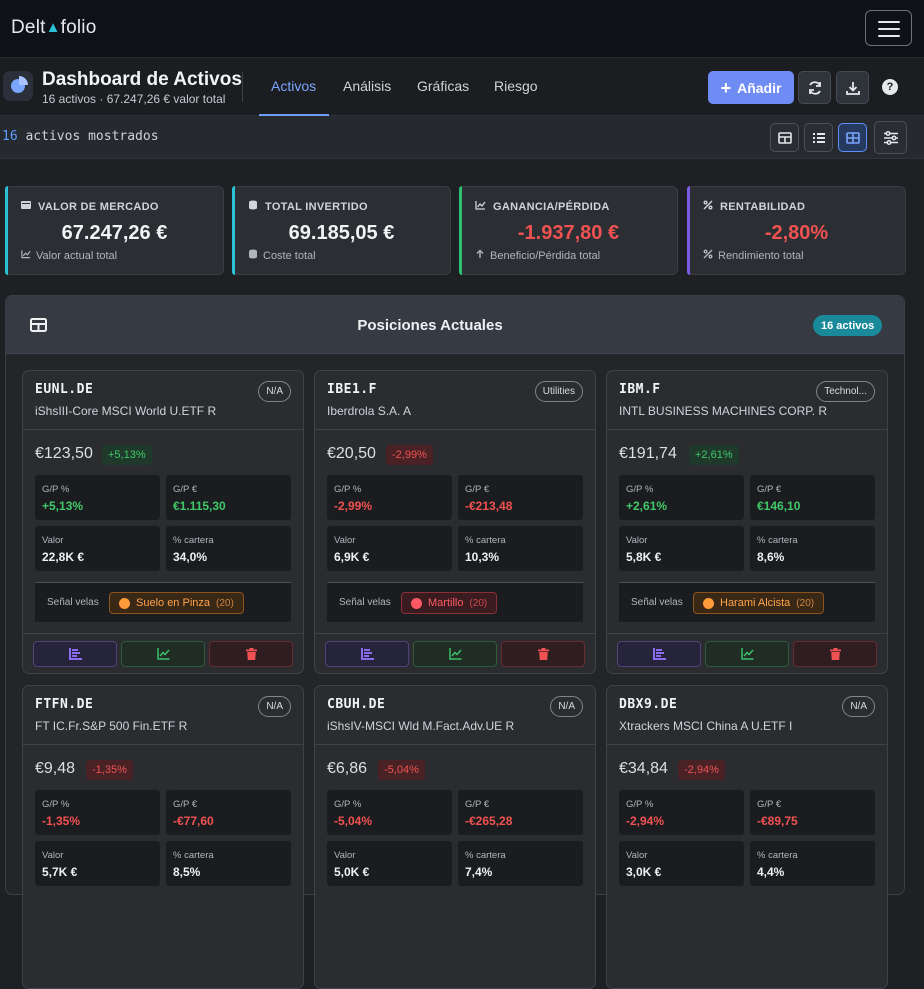  What do you see at coordinates (64, 389) in the screenshot?
I see `asset-ticker: EUNL.DE` at bounding box center [64, 389].